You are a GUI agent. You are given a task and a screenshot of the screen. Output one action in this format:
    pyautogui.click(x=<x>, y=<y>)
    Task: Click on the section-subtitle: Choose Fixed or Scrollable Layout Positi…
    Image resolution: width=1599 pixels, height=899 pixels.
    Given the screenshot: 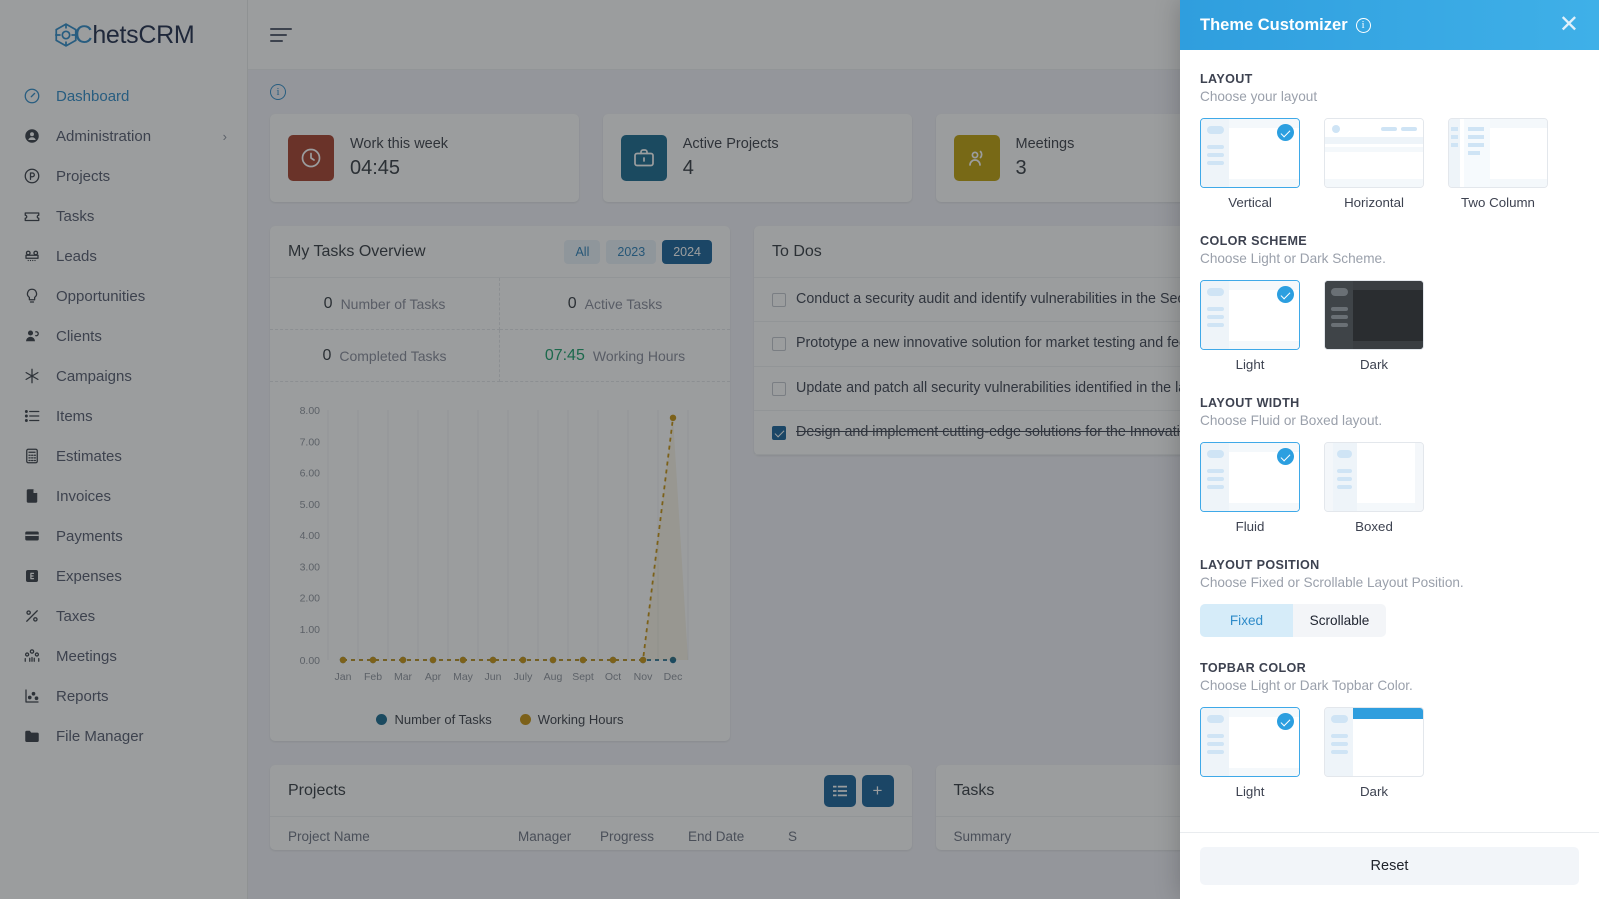 What is the action you would take?
    pyautogui.click(x=1332, y=582)
    